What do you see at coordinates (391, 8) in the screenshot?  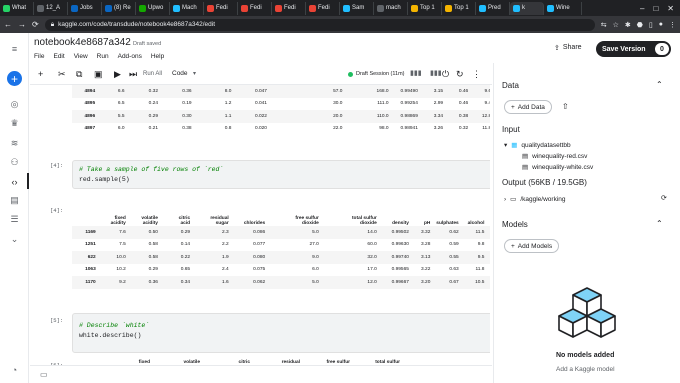 I see `browser-tab: mach` at bounding box center [391, 8].